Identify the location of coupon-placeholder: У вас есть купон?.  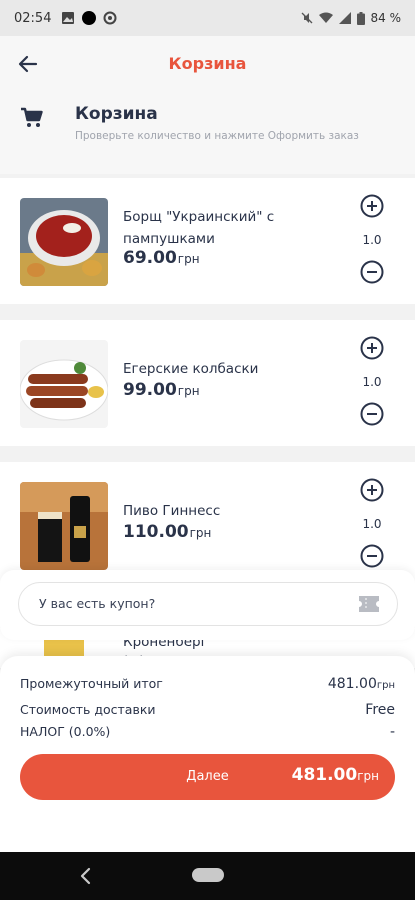
(97, 603).